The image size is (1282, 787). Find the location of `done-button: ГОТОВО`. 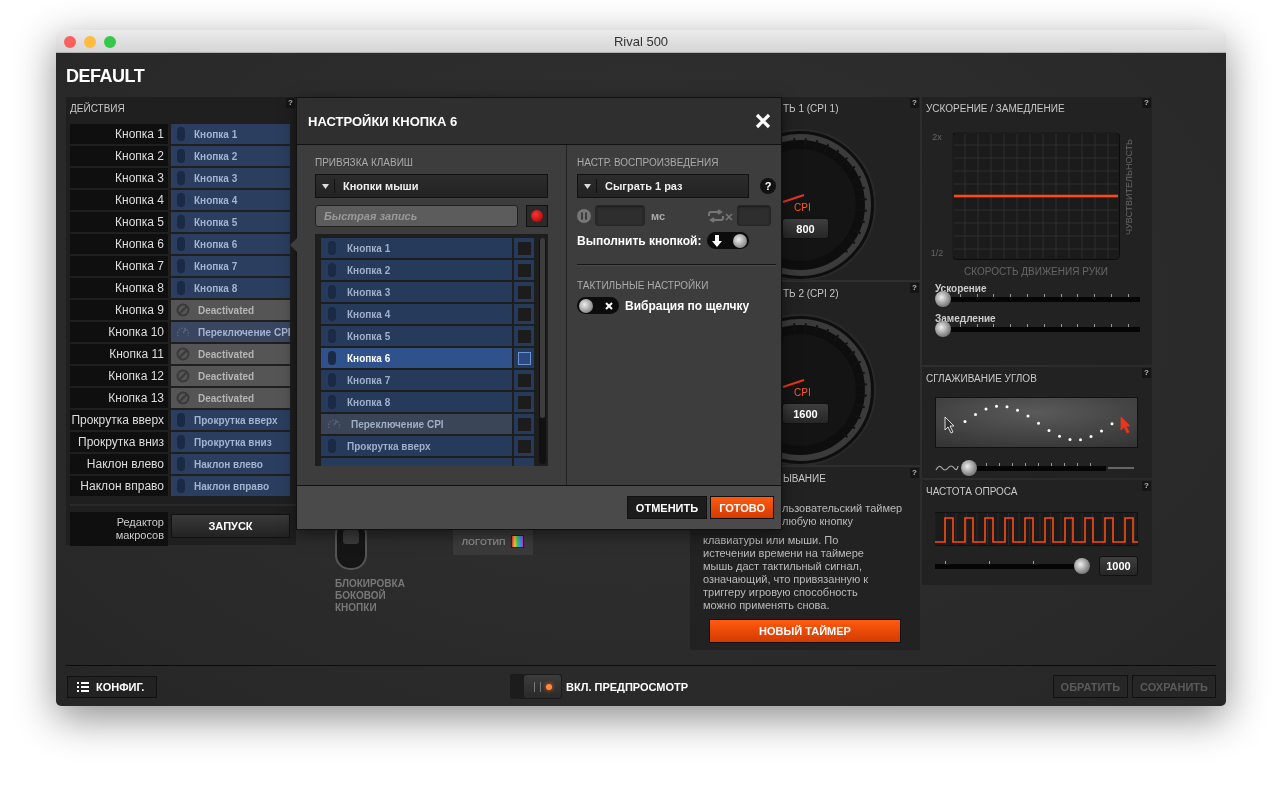

done-button: ГОТОВО is located at coordinates (742, 507).